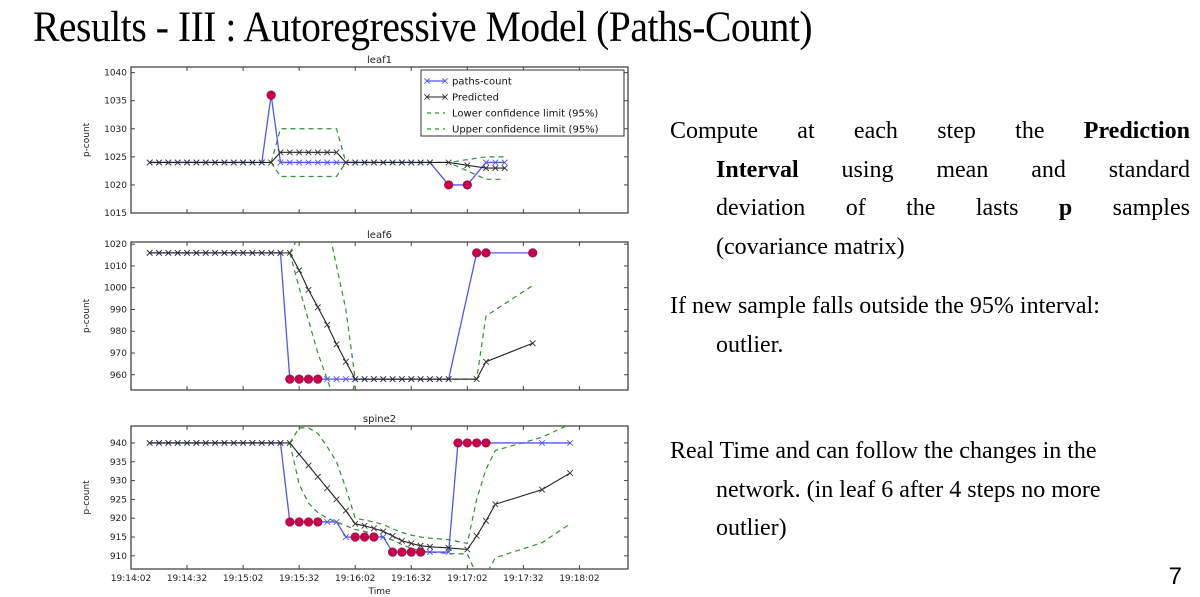 The image size is (1200, 597). What do you see at coordinates (930, 170) in the screenshot?
I see `bullet-line: Interval using mean and standard` at bounding box center [930, 170].